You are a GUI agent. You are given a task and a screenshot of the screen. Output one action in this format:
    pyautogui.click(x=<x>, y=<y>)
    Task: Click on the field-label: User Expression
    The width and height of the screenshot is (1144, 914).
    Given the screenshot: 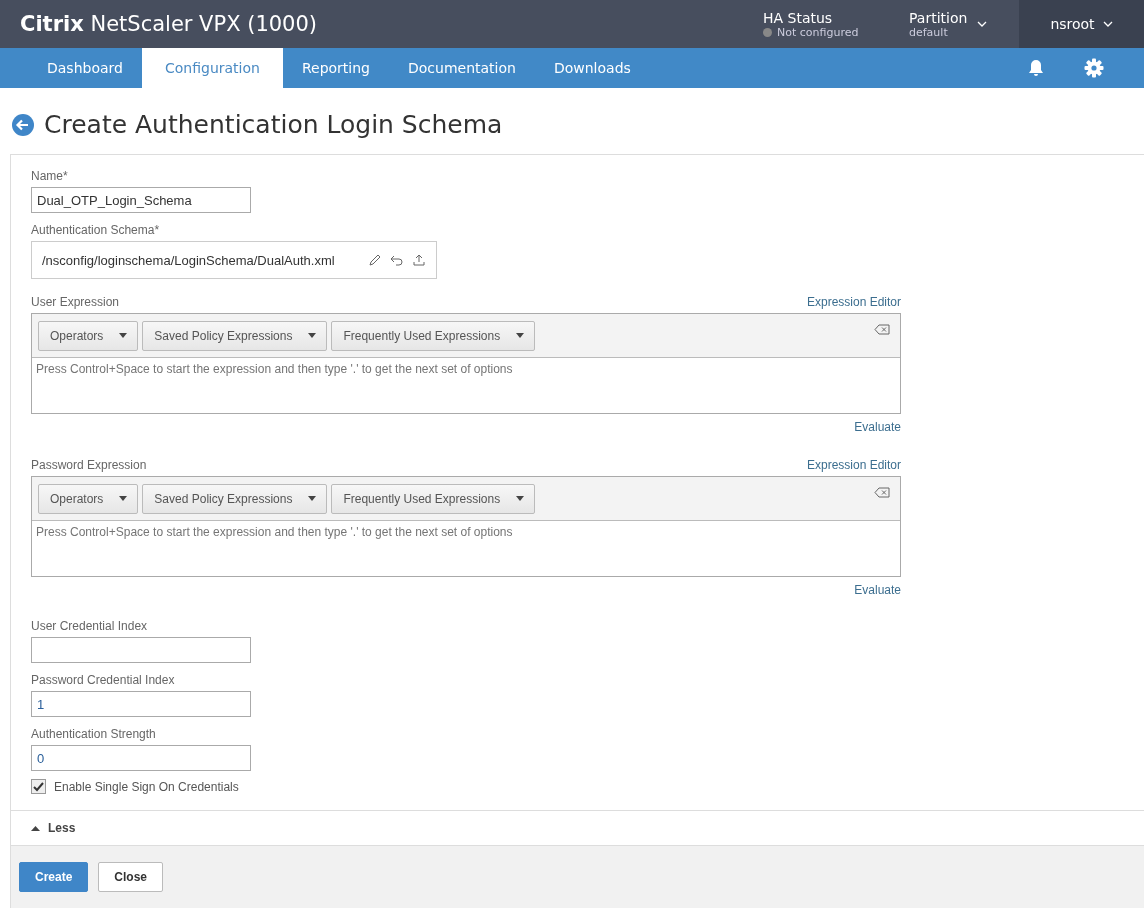 What is the action you would take?
    pyautogui.click(x=75, y=302)
    